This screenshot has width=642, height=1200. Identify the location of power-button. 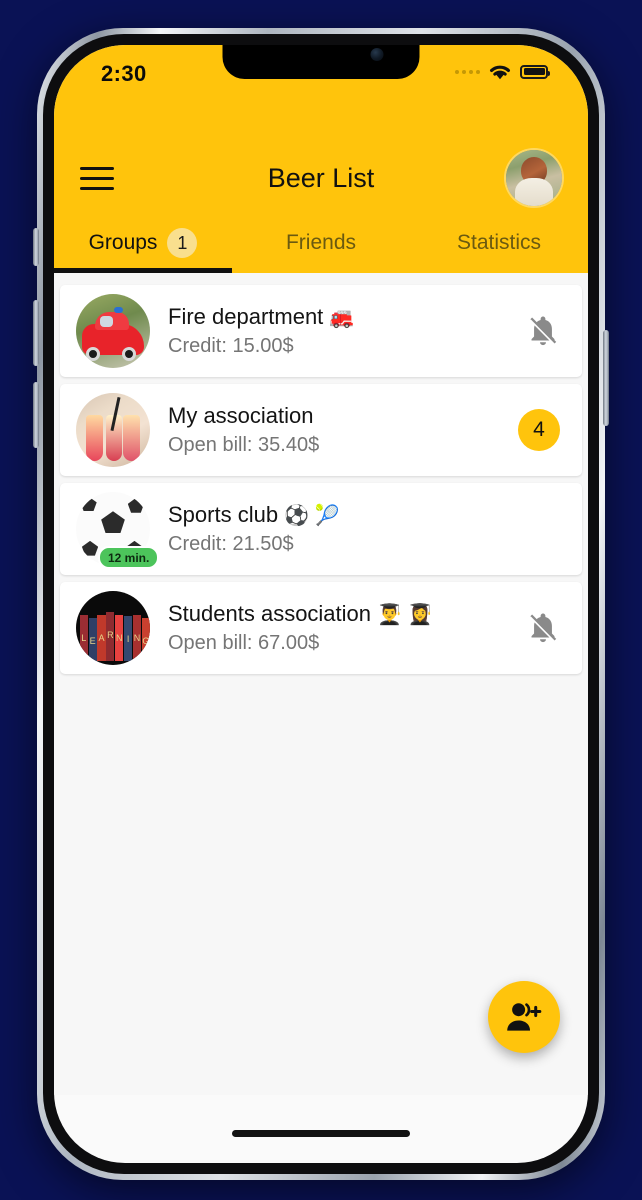
(606, 378).